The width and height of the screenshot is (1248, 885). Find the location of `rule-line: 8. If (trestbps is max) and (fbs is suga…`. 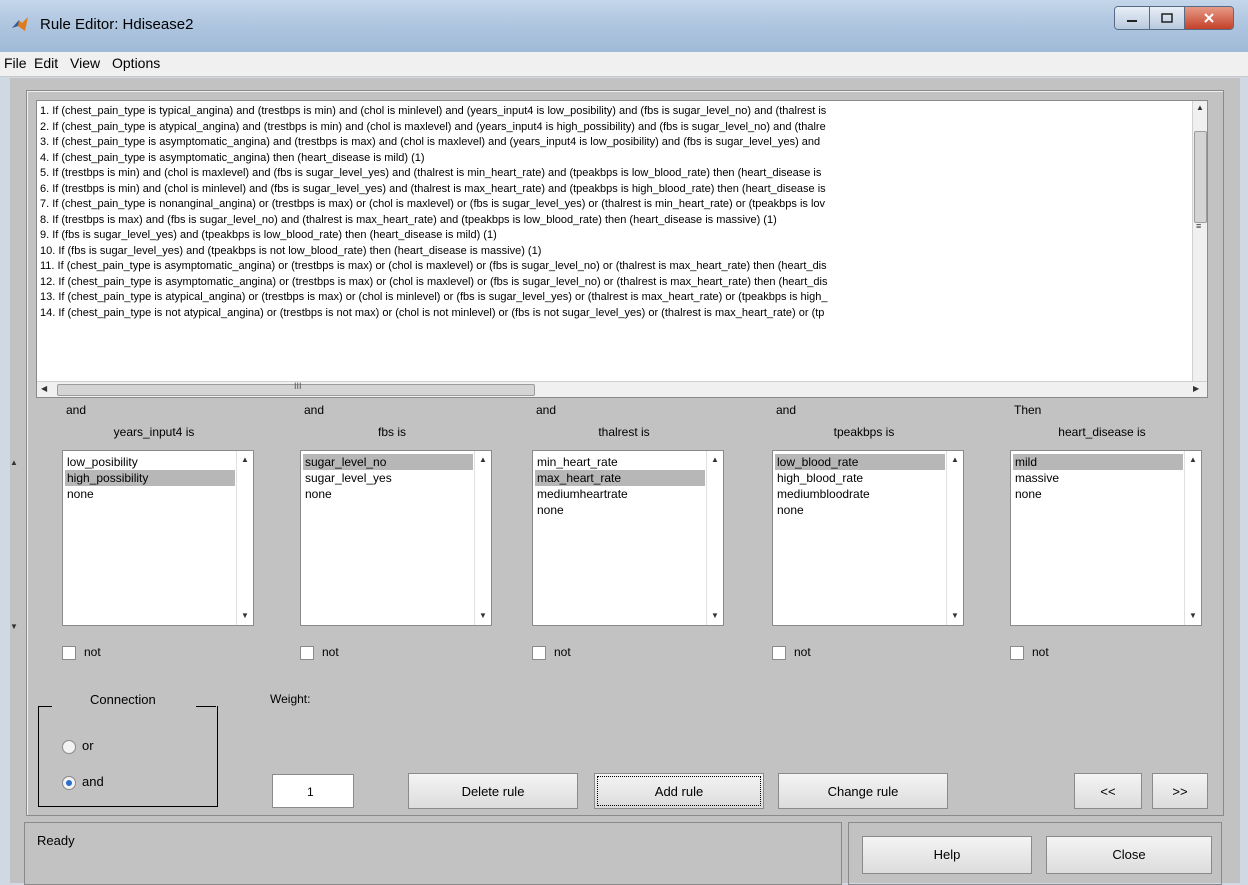

rule-line: 8. If (trestbps is max) and (fbs is suga… is located at coordinates (617, 221).